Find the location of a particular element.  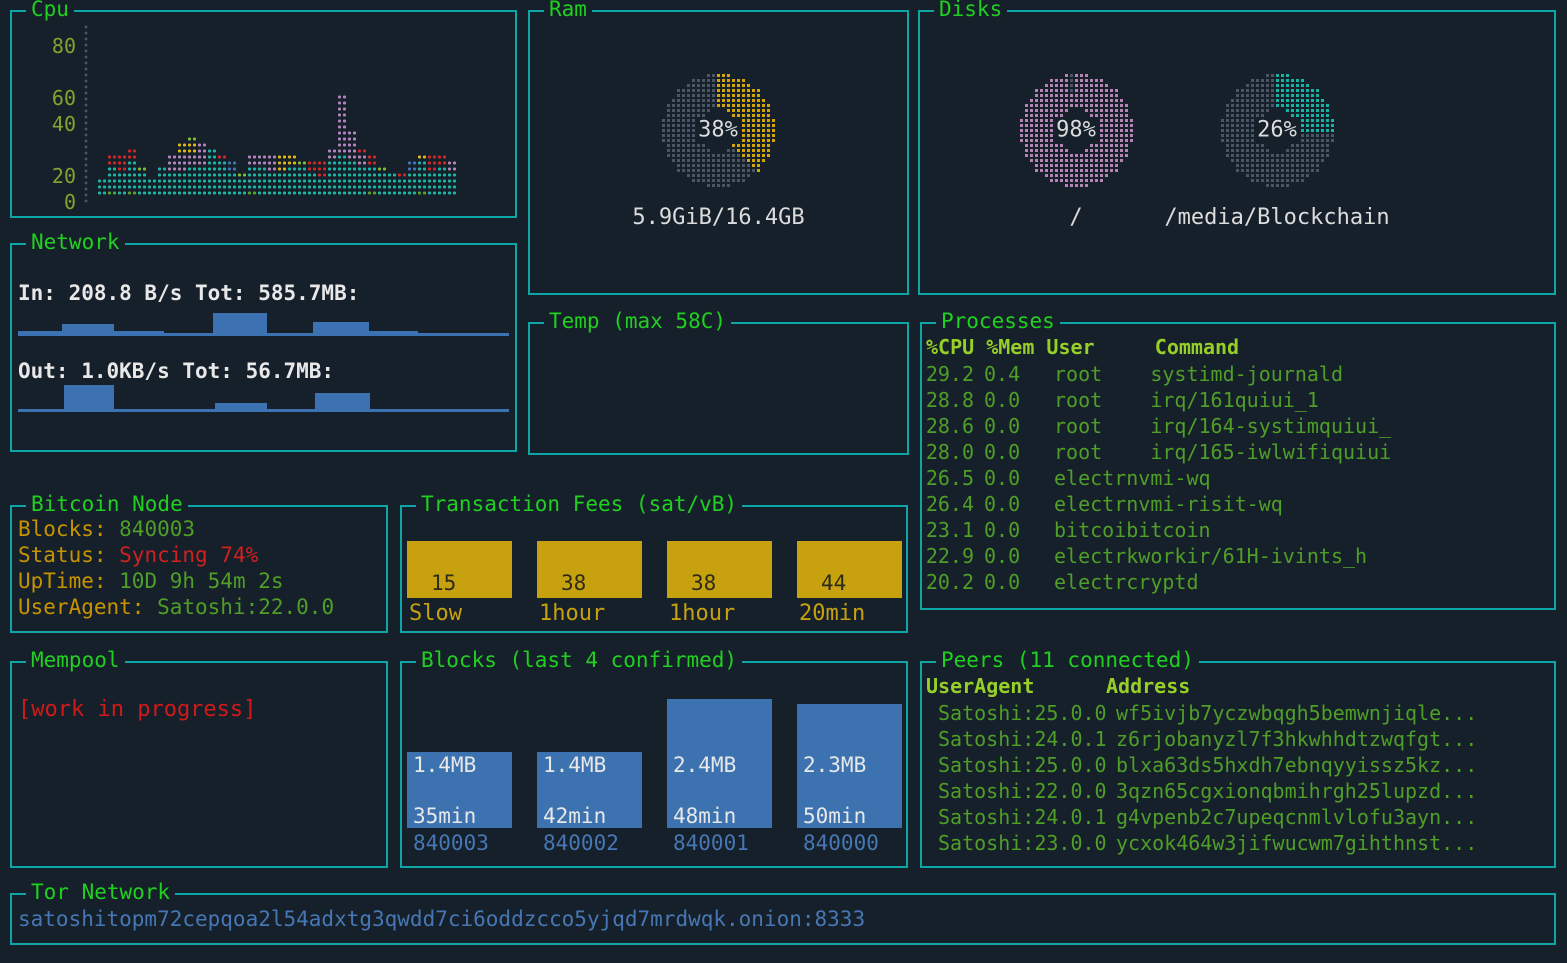

block-cell: 1.4MB 35min 840003 is located at coordinates (459, 764).